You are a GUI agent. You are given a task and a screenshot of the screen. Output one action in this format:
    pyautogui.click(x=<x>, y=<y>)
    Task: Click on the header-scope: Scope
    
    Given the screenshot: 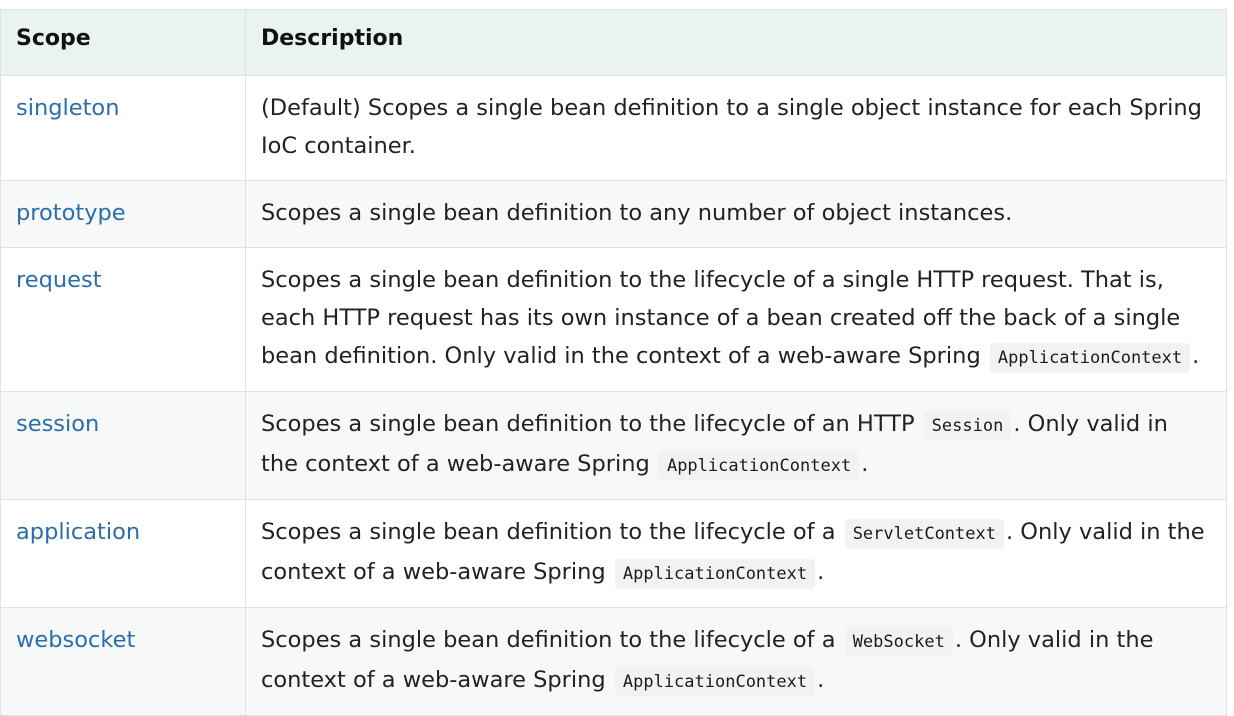 What is the action you would take?
    pyautogui.click(x=123, y=42)
    